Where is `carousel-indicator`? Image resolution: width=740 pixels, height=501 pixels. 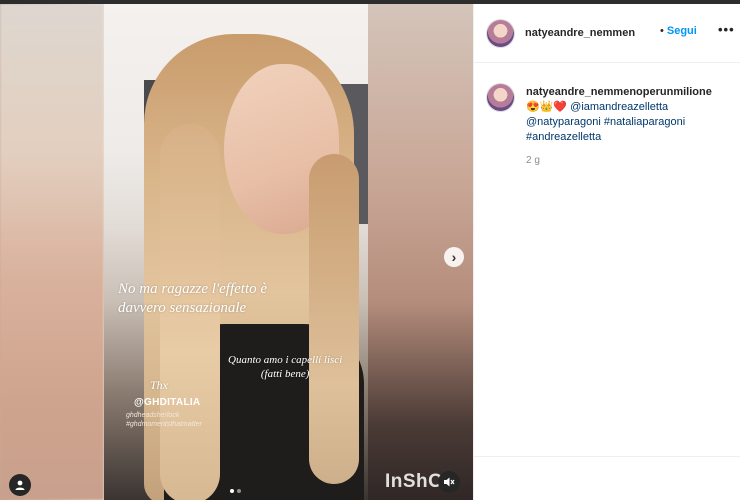
carousel-indicator is located at coordinates (235, 491).